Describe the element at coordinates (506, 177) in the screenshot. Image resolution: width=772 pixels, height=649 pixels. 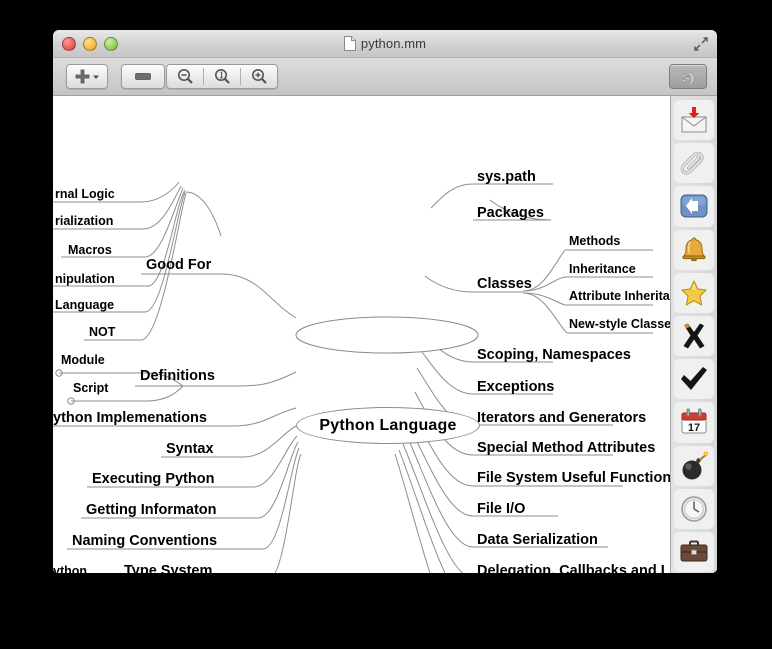
I see `mindmap-node-sys-path: sys.path` at that location.